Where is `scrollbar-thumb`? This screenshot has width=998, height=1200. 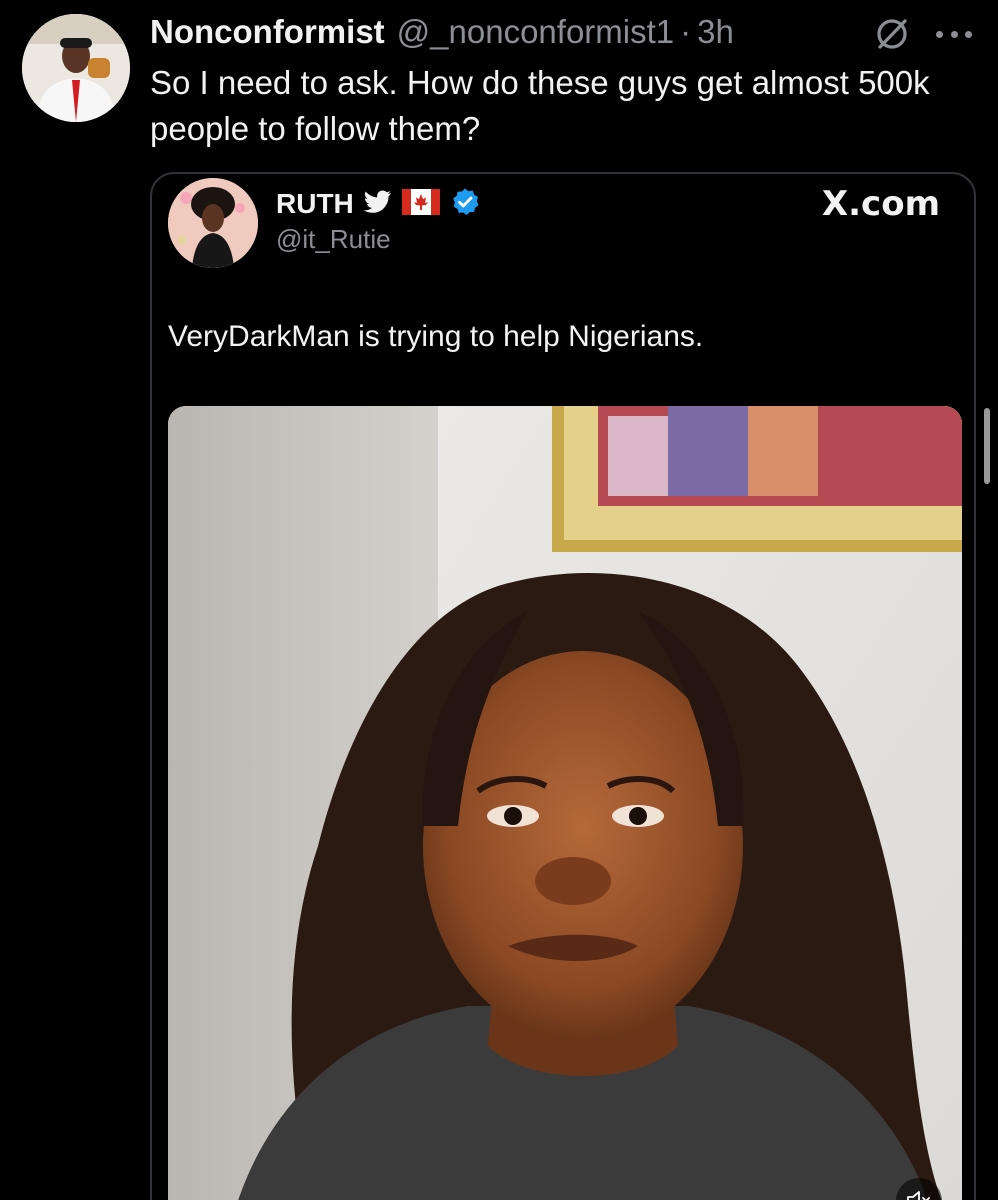 scrollbar-thumb is located at coordinates (987, 446).